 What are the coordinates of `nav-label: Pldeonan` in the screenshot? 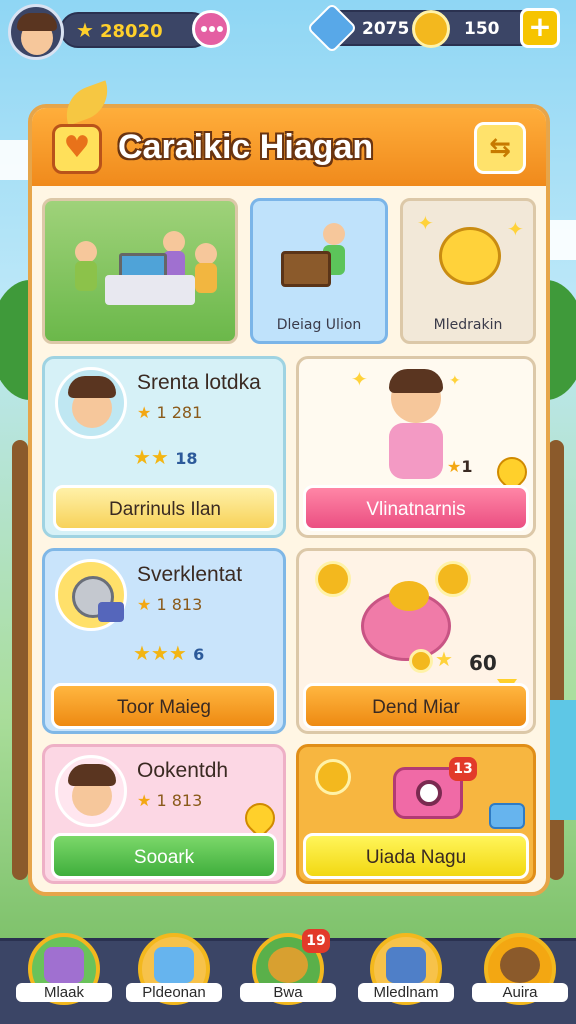 It's located at (174, 992).